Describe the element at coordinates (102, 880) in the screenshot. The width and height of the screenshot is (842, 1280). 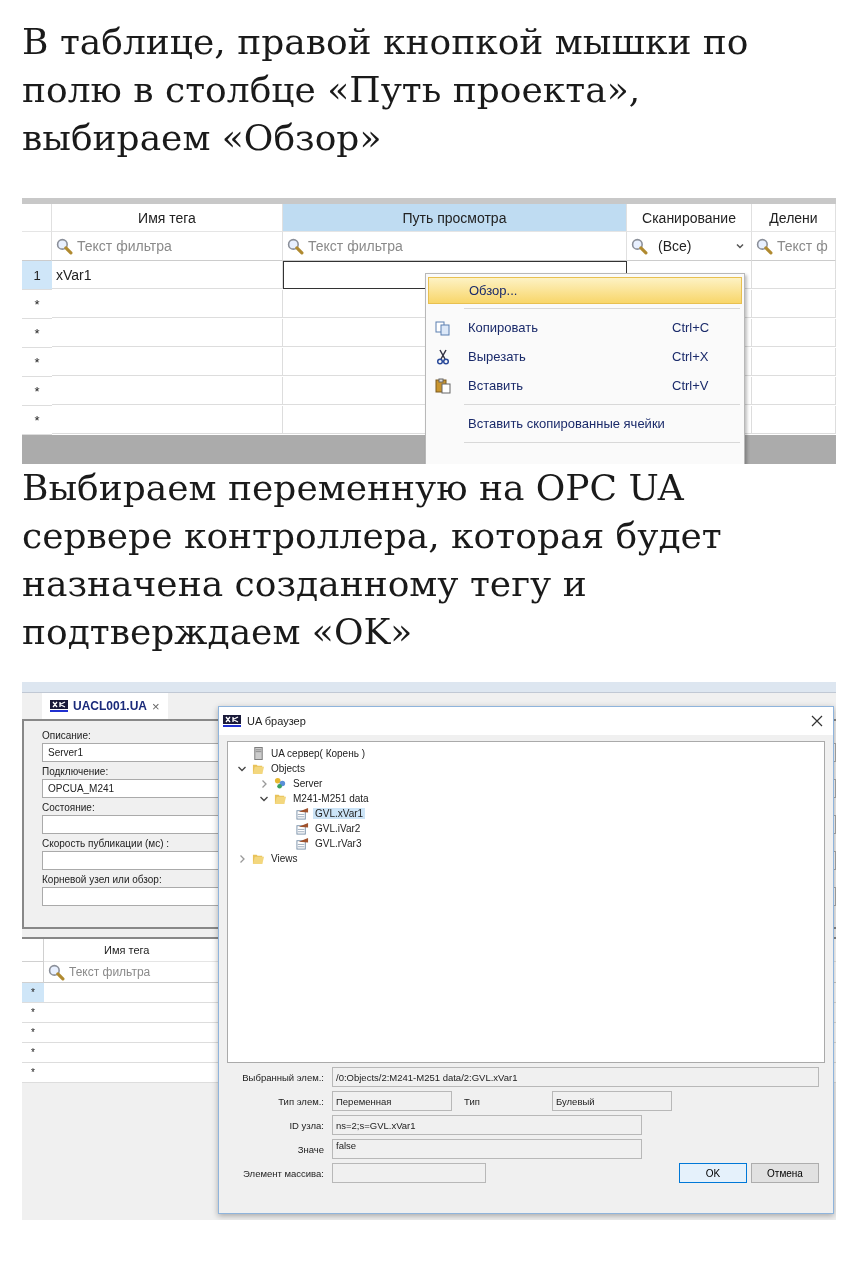
I see `field-label: Корневой узел или обзор:` at that location.